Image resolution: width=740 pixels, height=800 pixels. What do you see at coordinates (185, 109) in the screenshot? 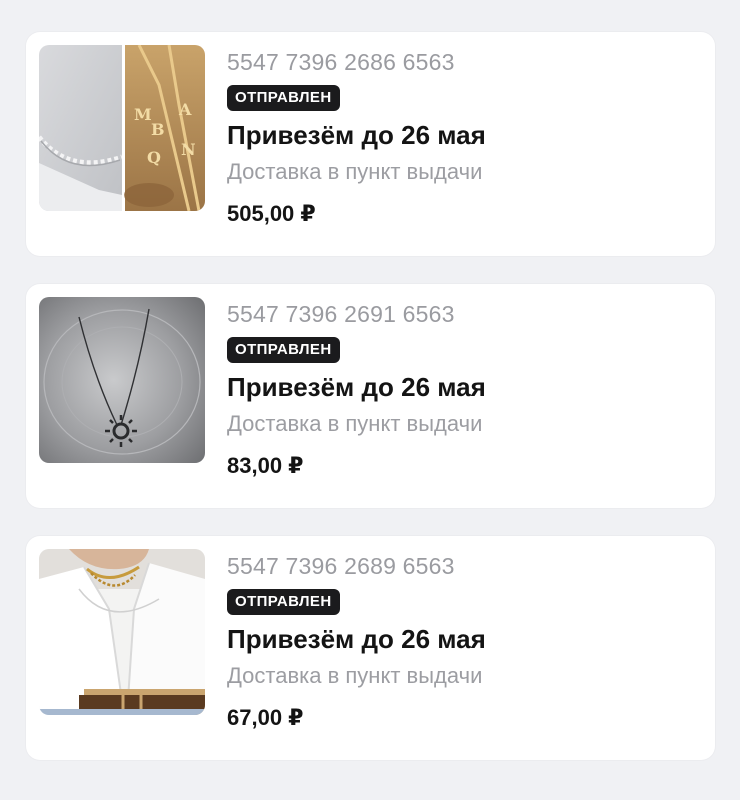
I see `svg-text: A` at bounding box center [185, 109].